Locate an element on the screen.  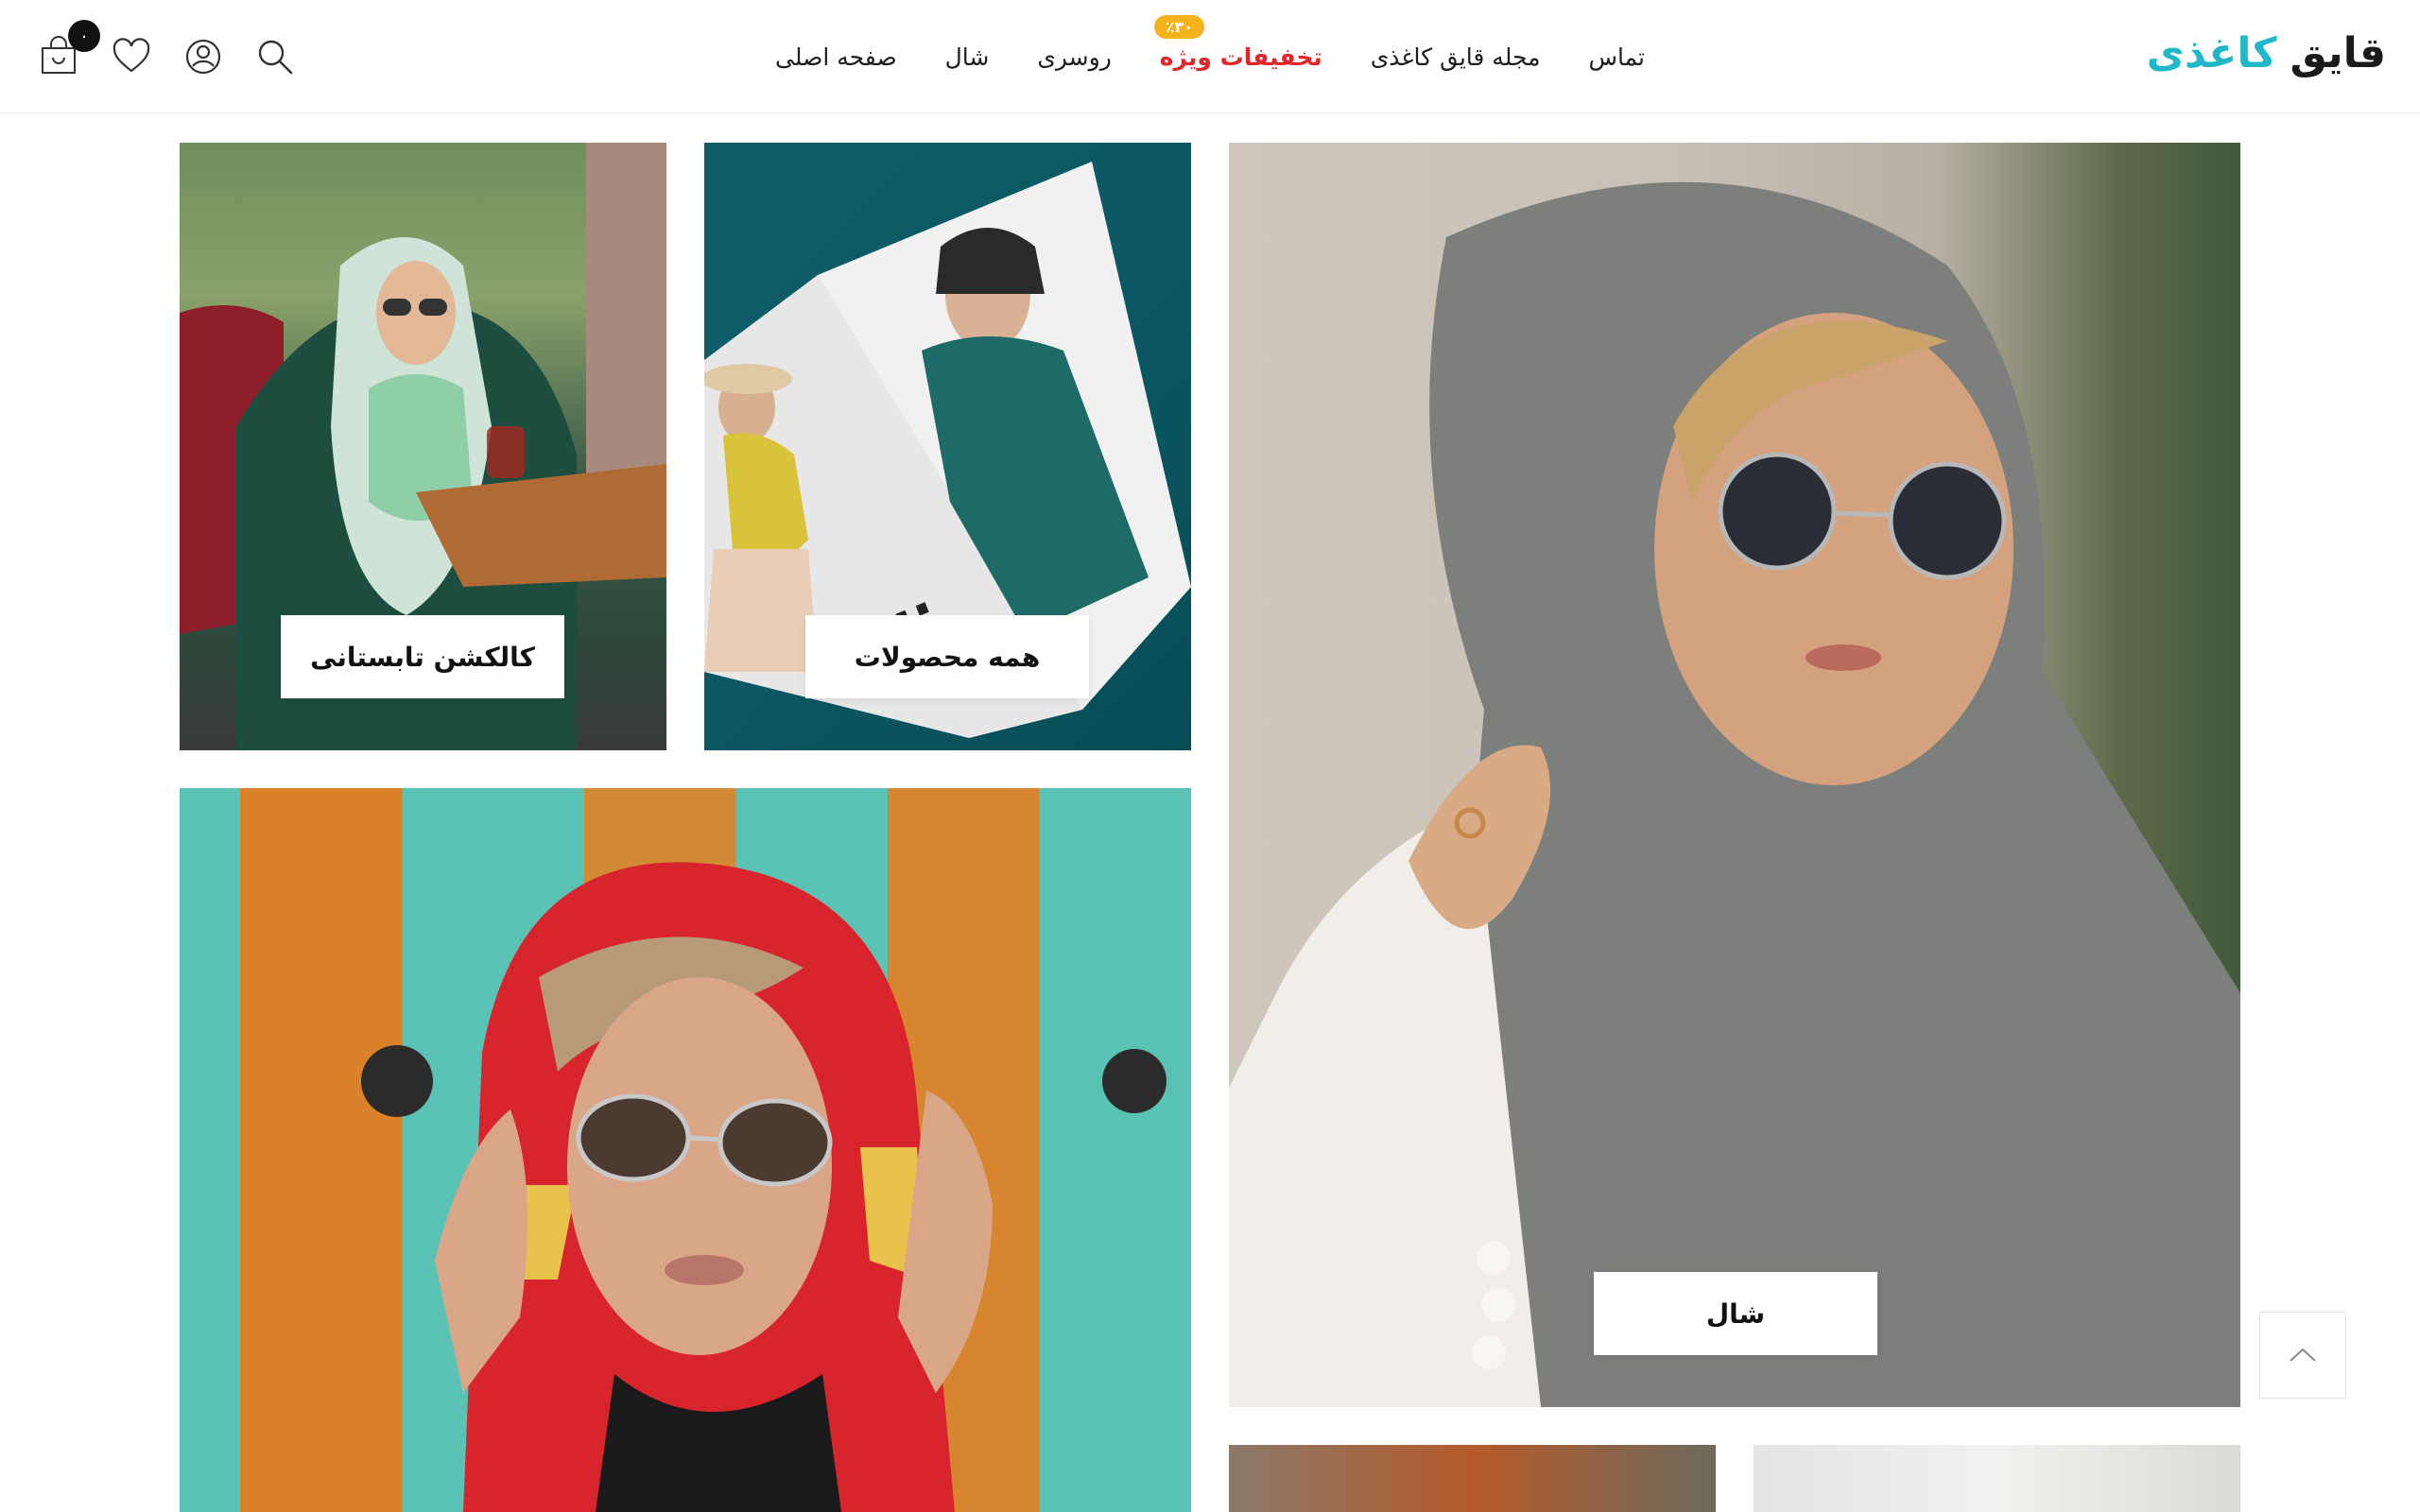
search-icon is located at coordinates (275, 57).